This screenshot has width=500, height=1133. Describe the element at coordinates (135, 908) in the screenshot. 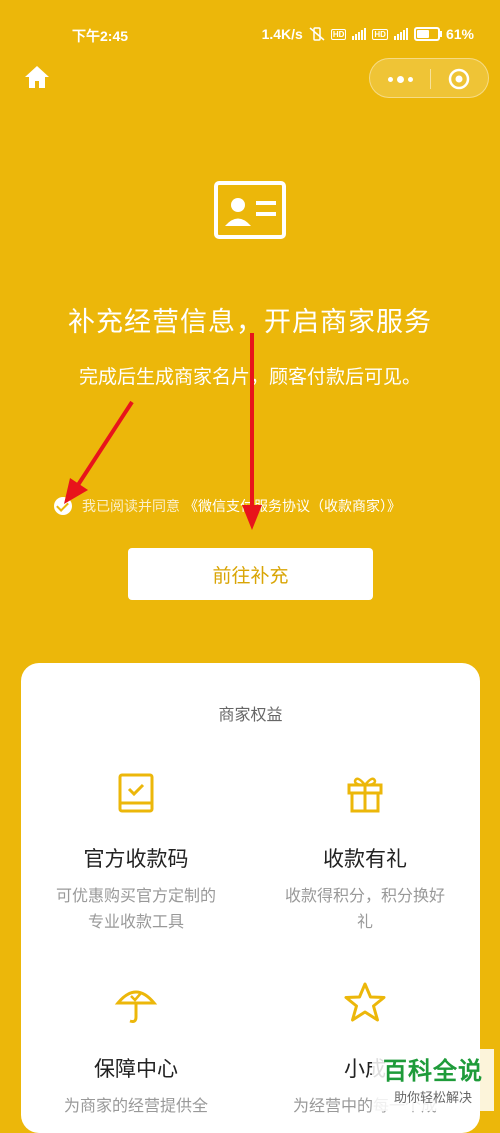

I see `benefit-desc: 可优惠购买官方定制的专业收款工具` at that location.